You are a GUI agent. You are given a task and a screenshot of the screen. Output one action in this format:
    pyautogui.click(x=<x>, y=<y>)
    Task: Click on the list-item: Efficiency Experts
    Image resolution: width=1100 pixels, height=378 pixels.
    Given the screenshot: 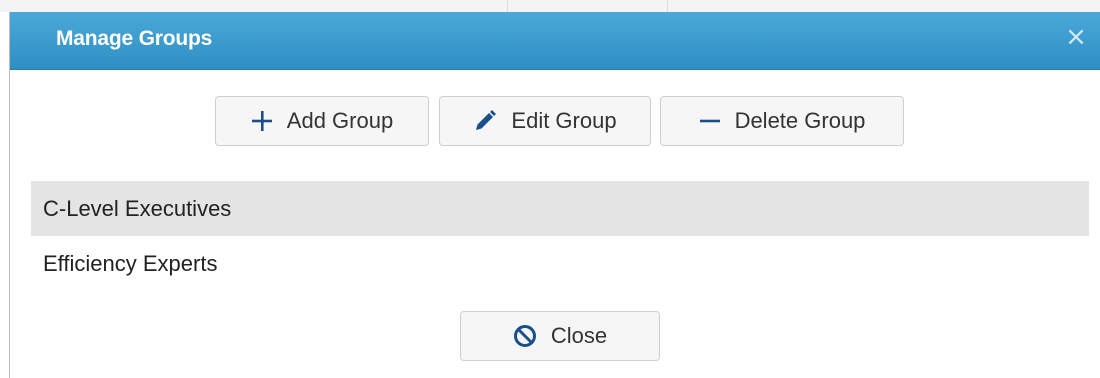 What is the action you would take?
    pyautogui.click(x=560, y=263)
    